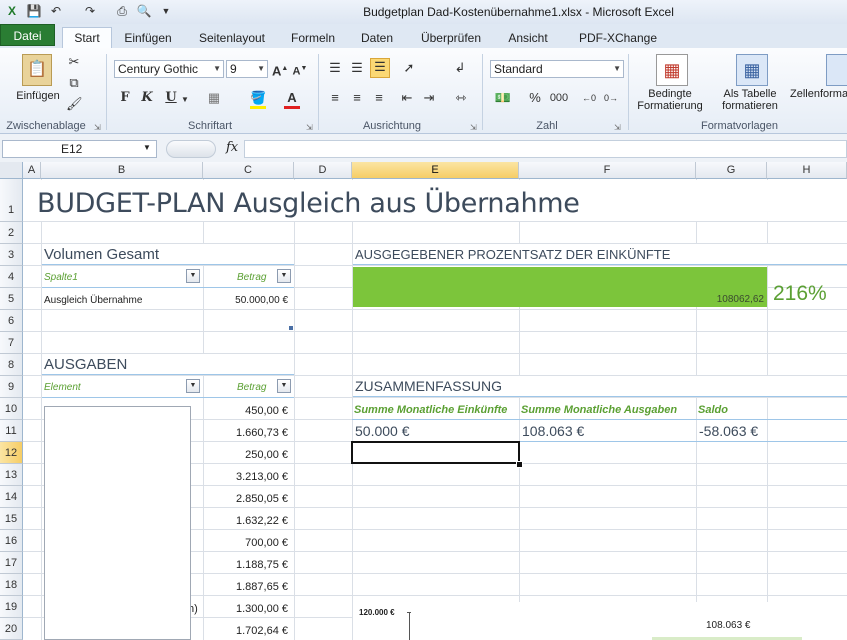  Describe the element at coordinates (191, 149) in the screenshot. I see `formula-bar-expand-handle` at that location.